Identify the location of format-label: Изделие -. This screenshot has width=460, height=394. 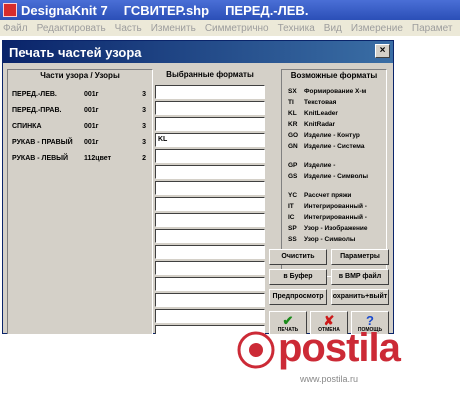
(320, 165).